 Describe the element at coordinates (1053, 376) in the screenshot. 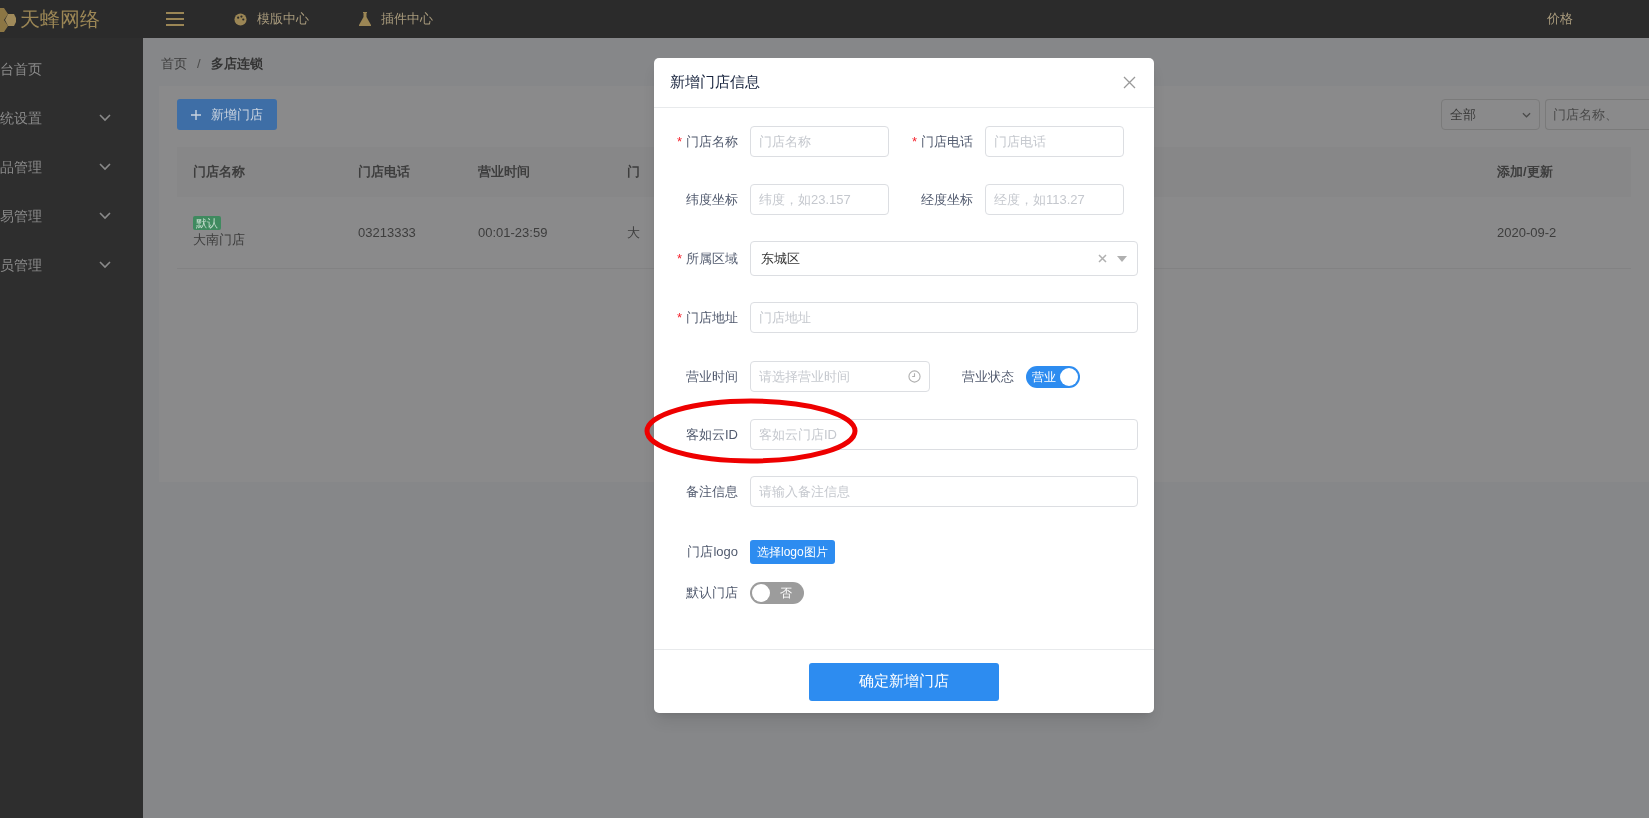

I see `toggle-switch: 营业` at that location.